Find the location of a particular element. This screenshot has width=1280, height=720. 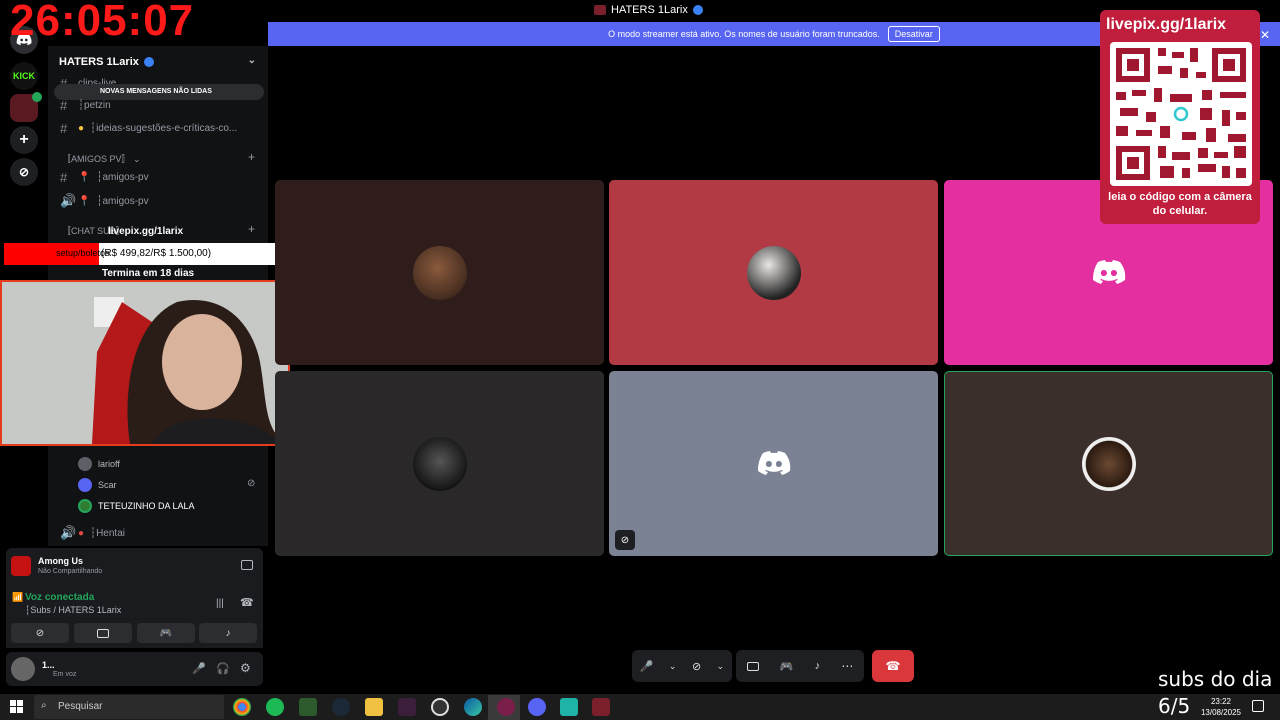

taskbar-clock: 23:22 13/08/2025 is located at coordinates (1221, 707).